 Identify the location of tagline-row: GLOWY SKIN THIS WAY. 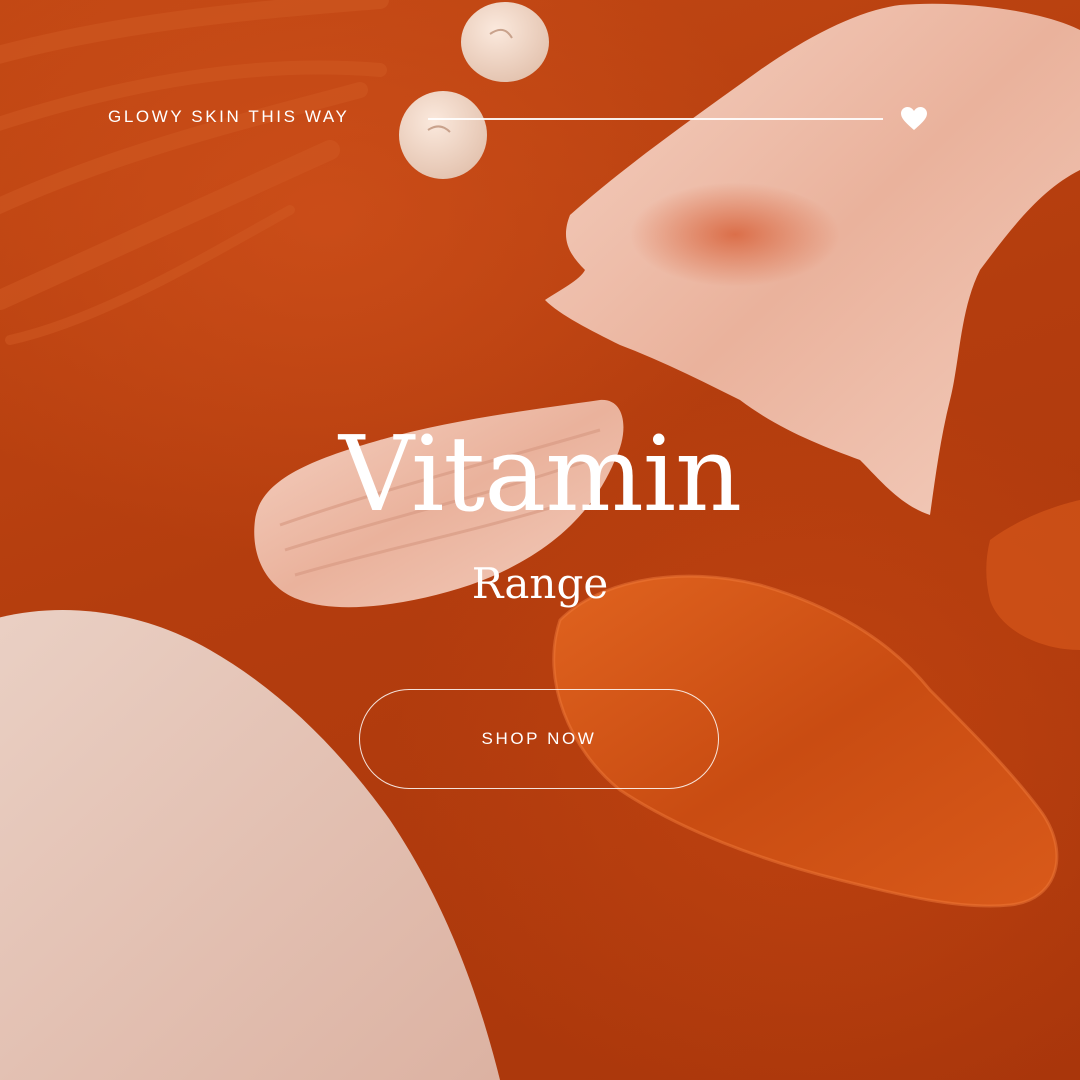
(518, 119).